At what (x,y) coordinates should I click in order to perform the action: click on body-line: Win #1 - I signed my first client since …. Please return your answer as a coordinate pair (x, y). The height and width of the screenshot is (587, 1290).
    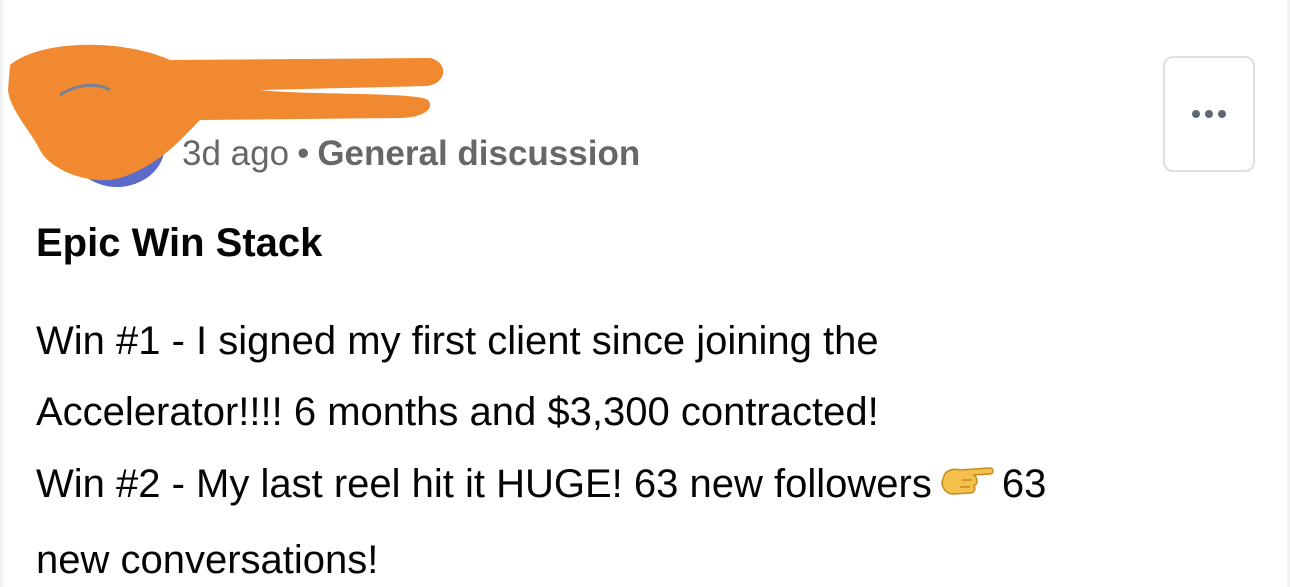
    Looking at the image, I should click on (457, 341).